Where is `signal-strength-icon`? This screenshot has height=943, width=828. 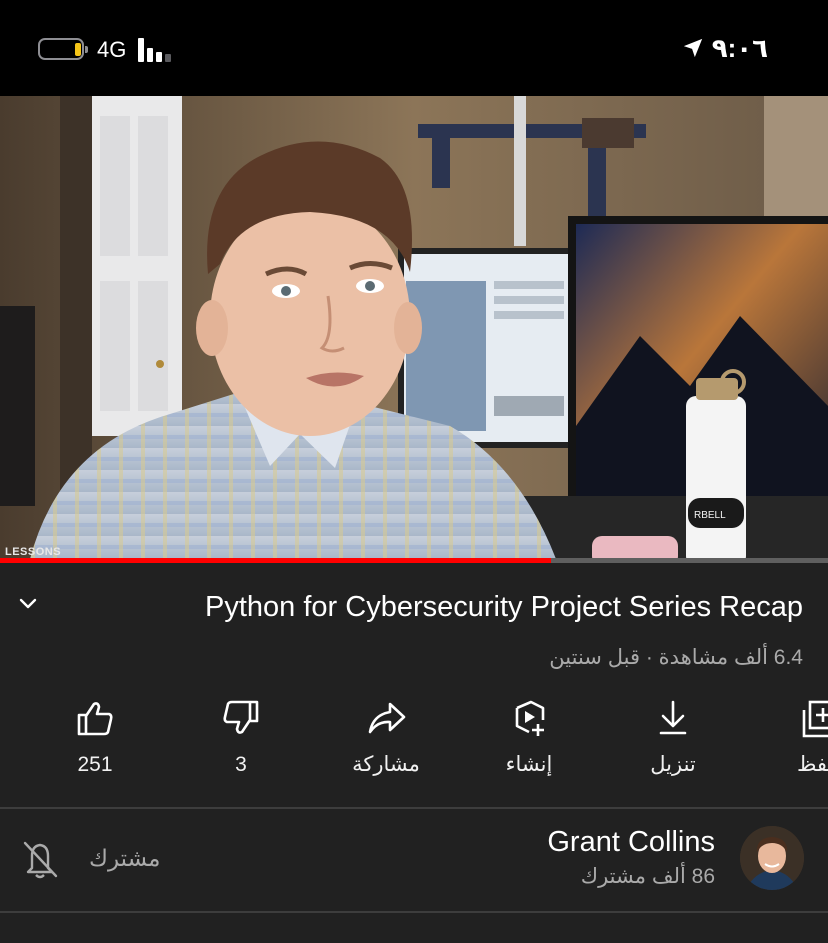 signal-strength-icon is located at coordinates (158, 50).